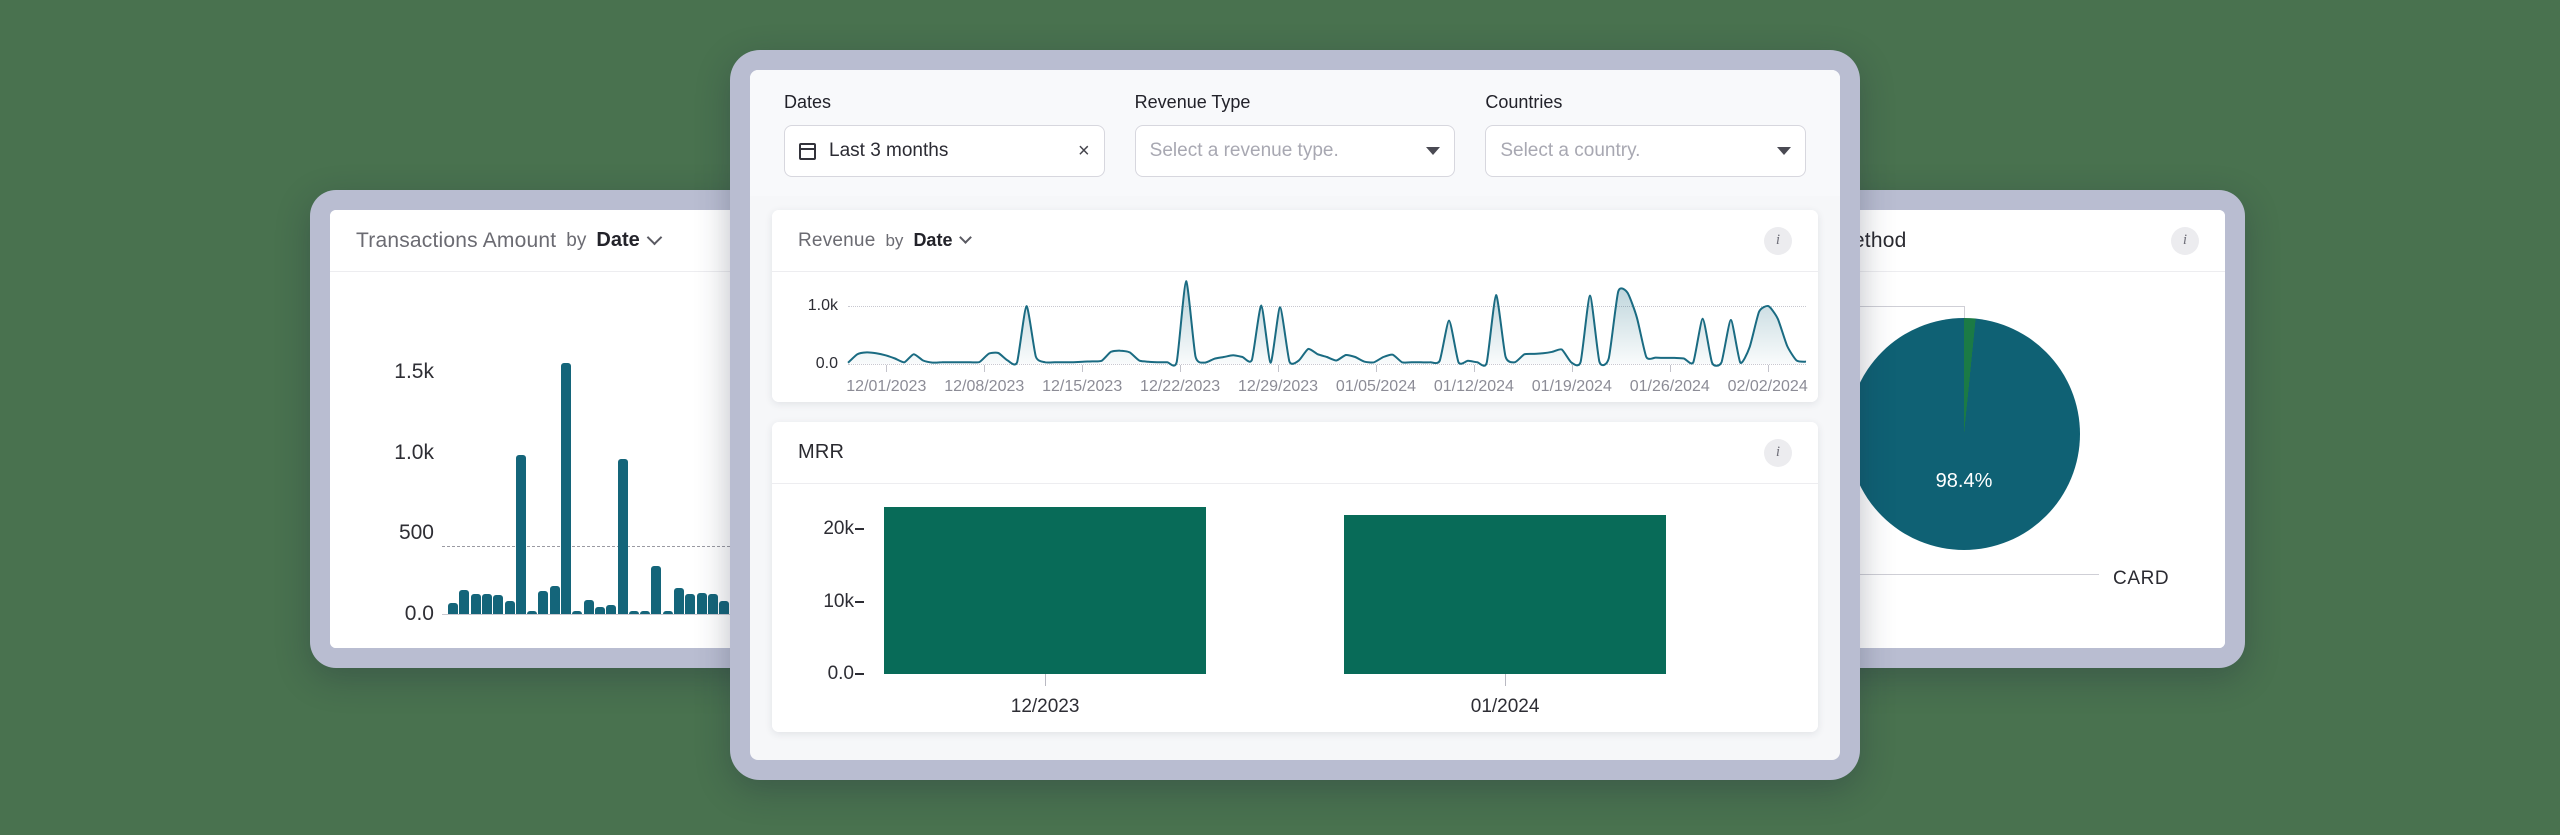 The image size is (2560, 835). What do you see at coordinates (1473, 386) in the screenshot?
I see `revenue-x-tick-label: 01/12/2024` at bounding box center [1473, 386].